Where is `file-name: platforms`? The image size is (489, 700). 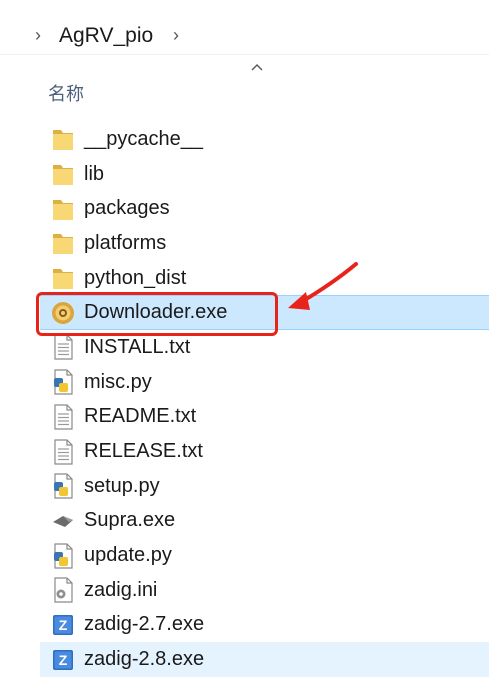
file-name: platforms is located at coordinates (125, 242).